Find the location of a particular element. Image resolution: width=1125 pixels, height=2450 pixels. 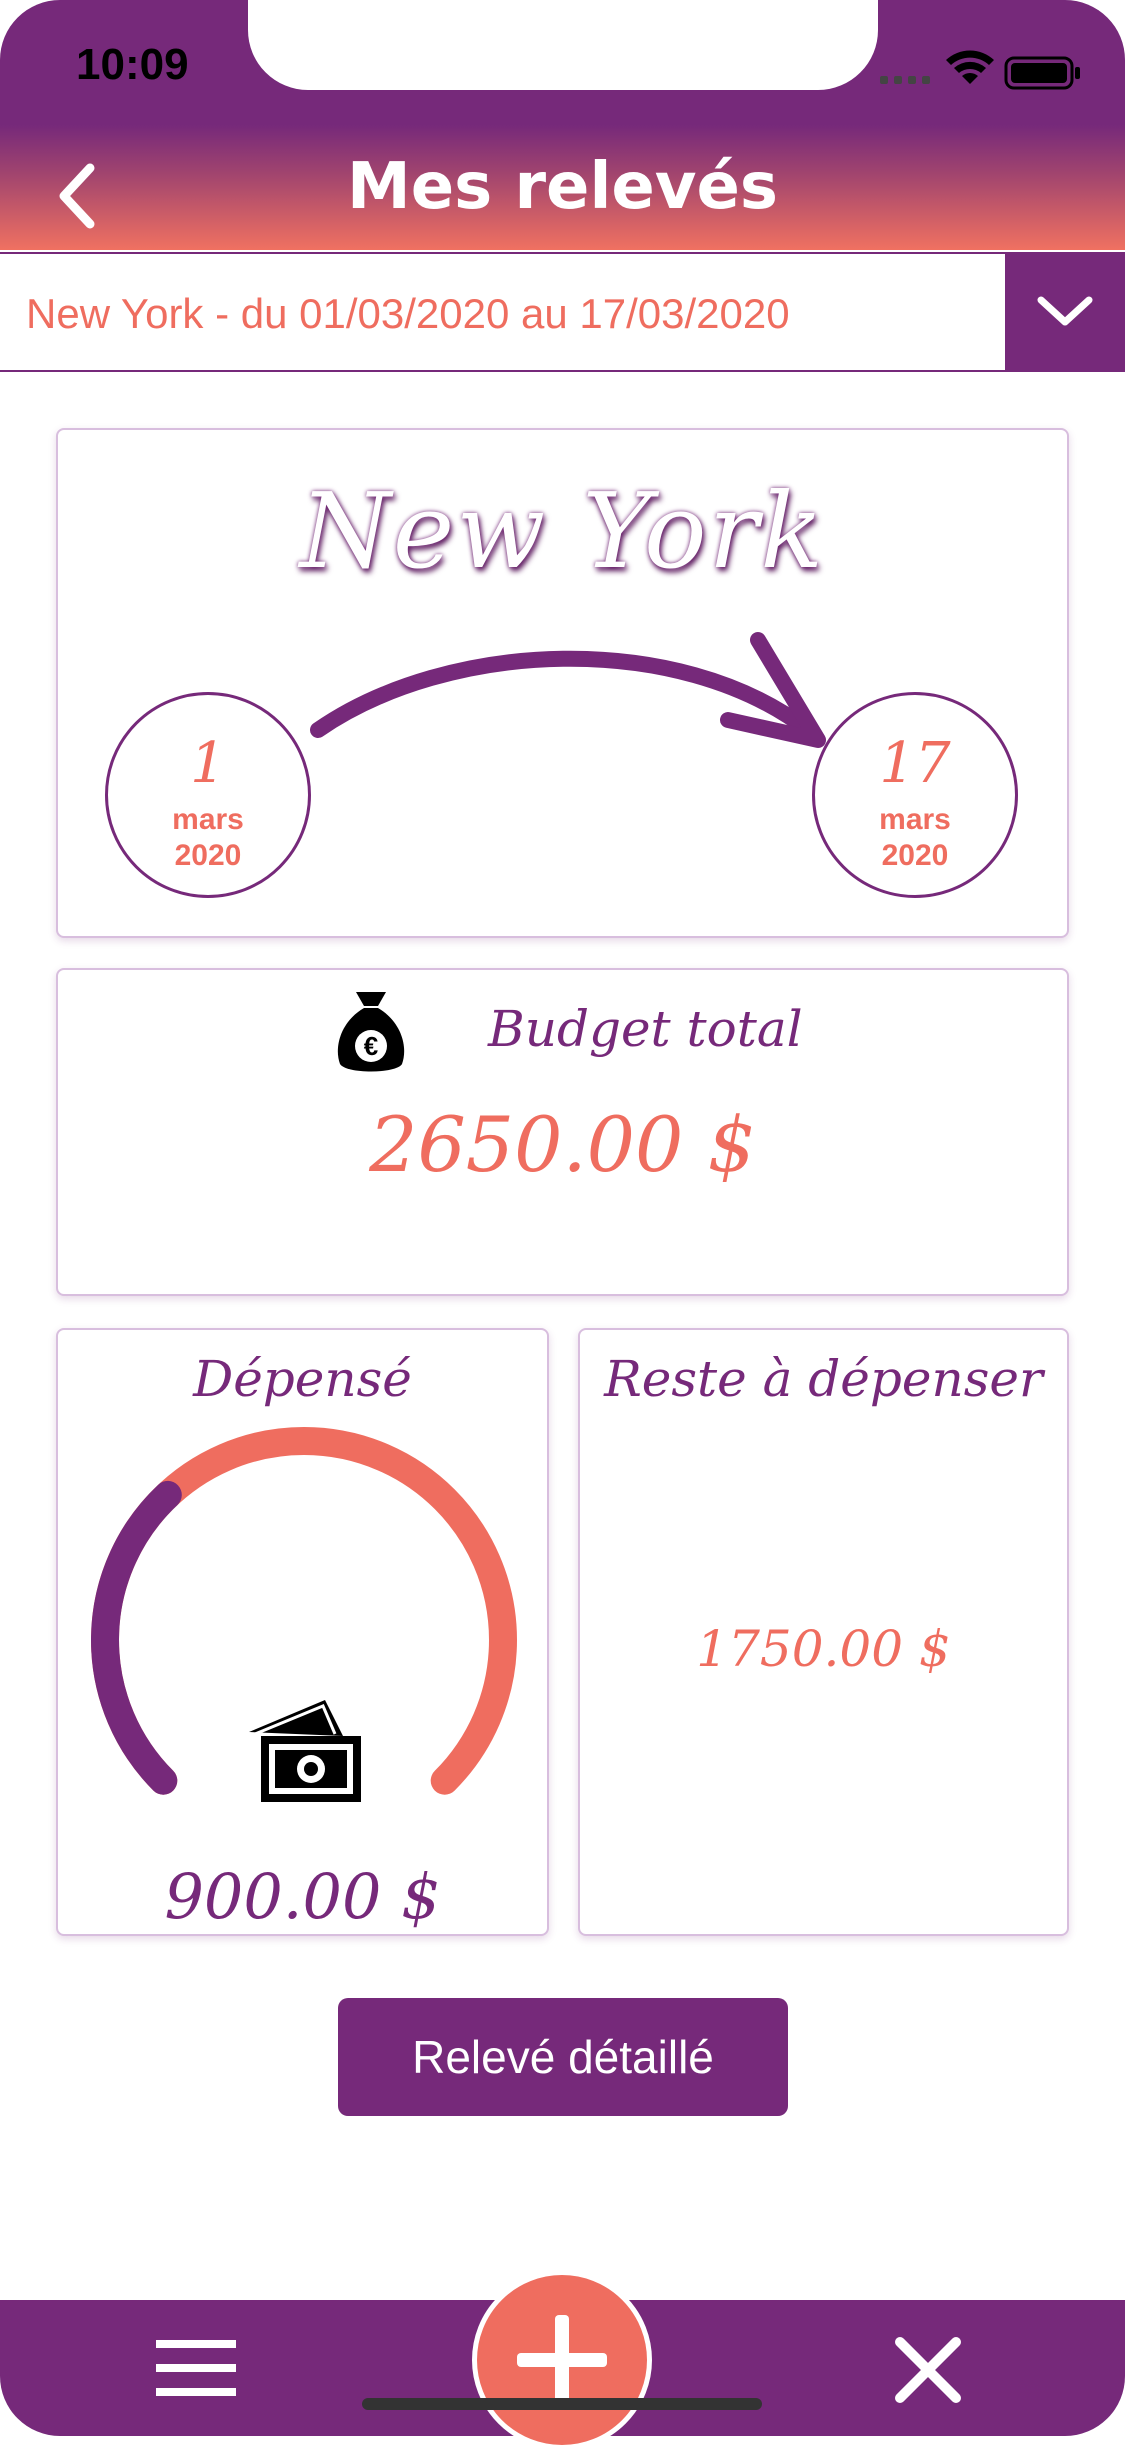

budget-card: € Budget total 2650.00 $ is located at coordinates (562, 1132).